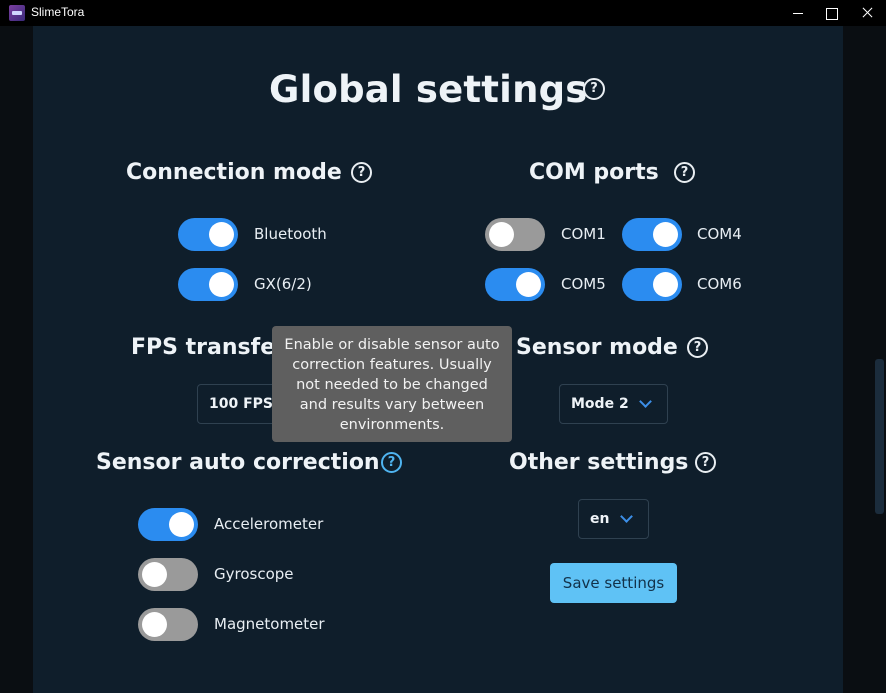  I want to click on com6-toggle, so click(652, 284).